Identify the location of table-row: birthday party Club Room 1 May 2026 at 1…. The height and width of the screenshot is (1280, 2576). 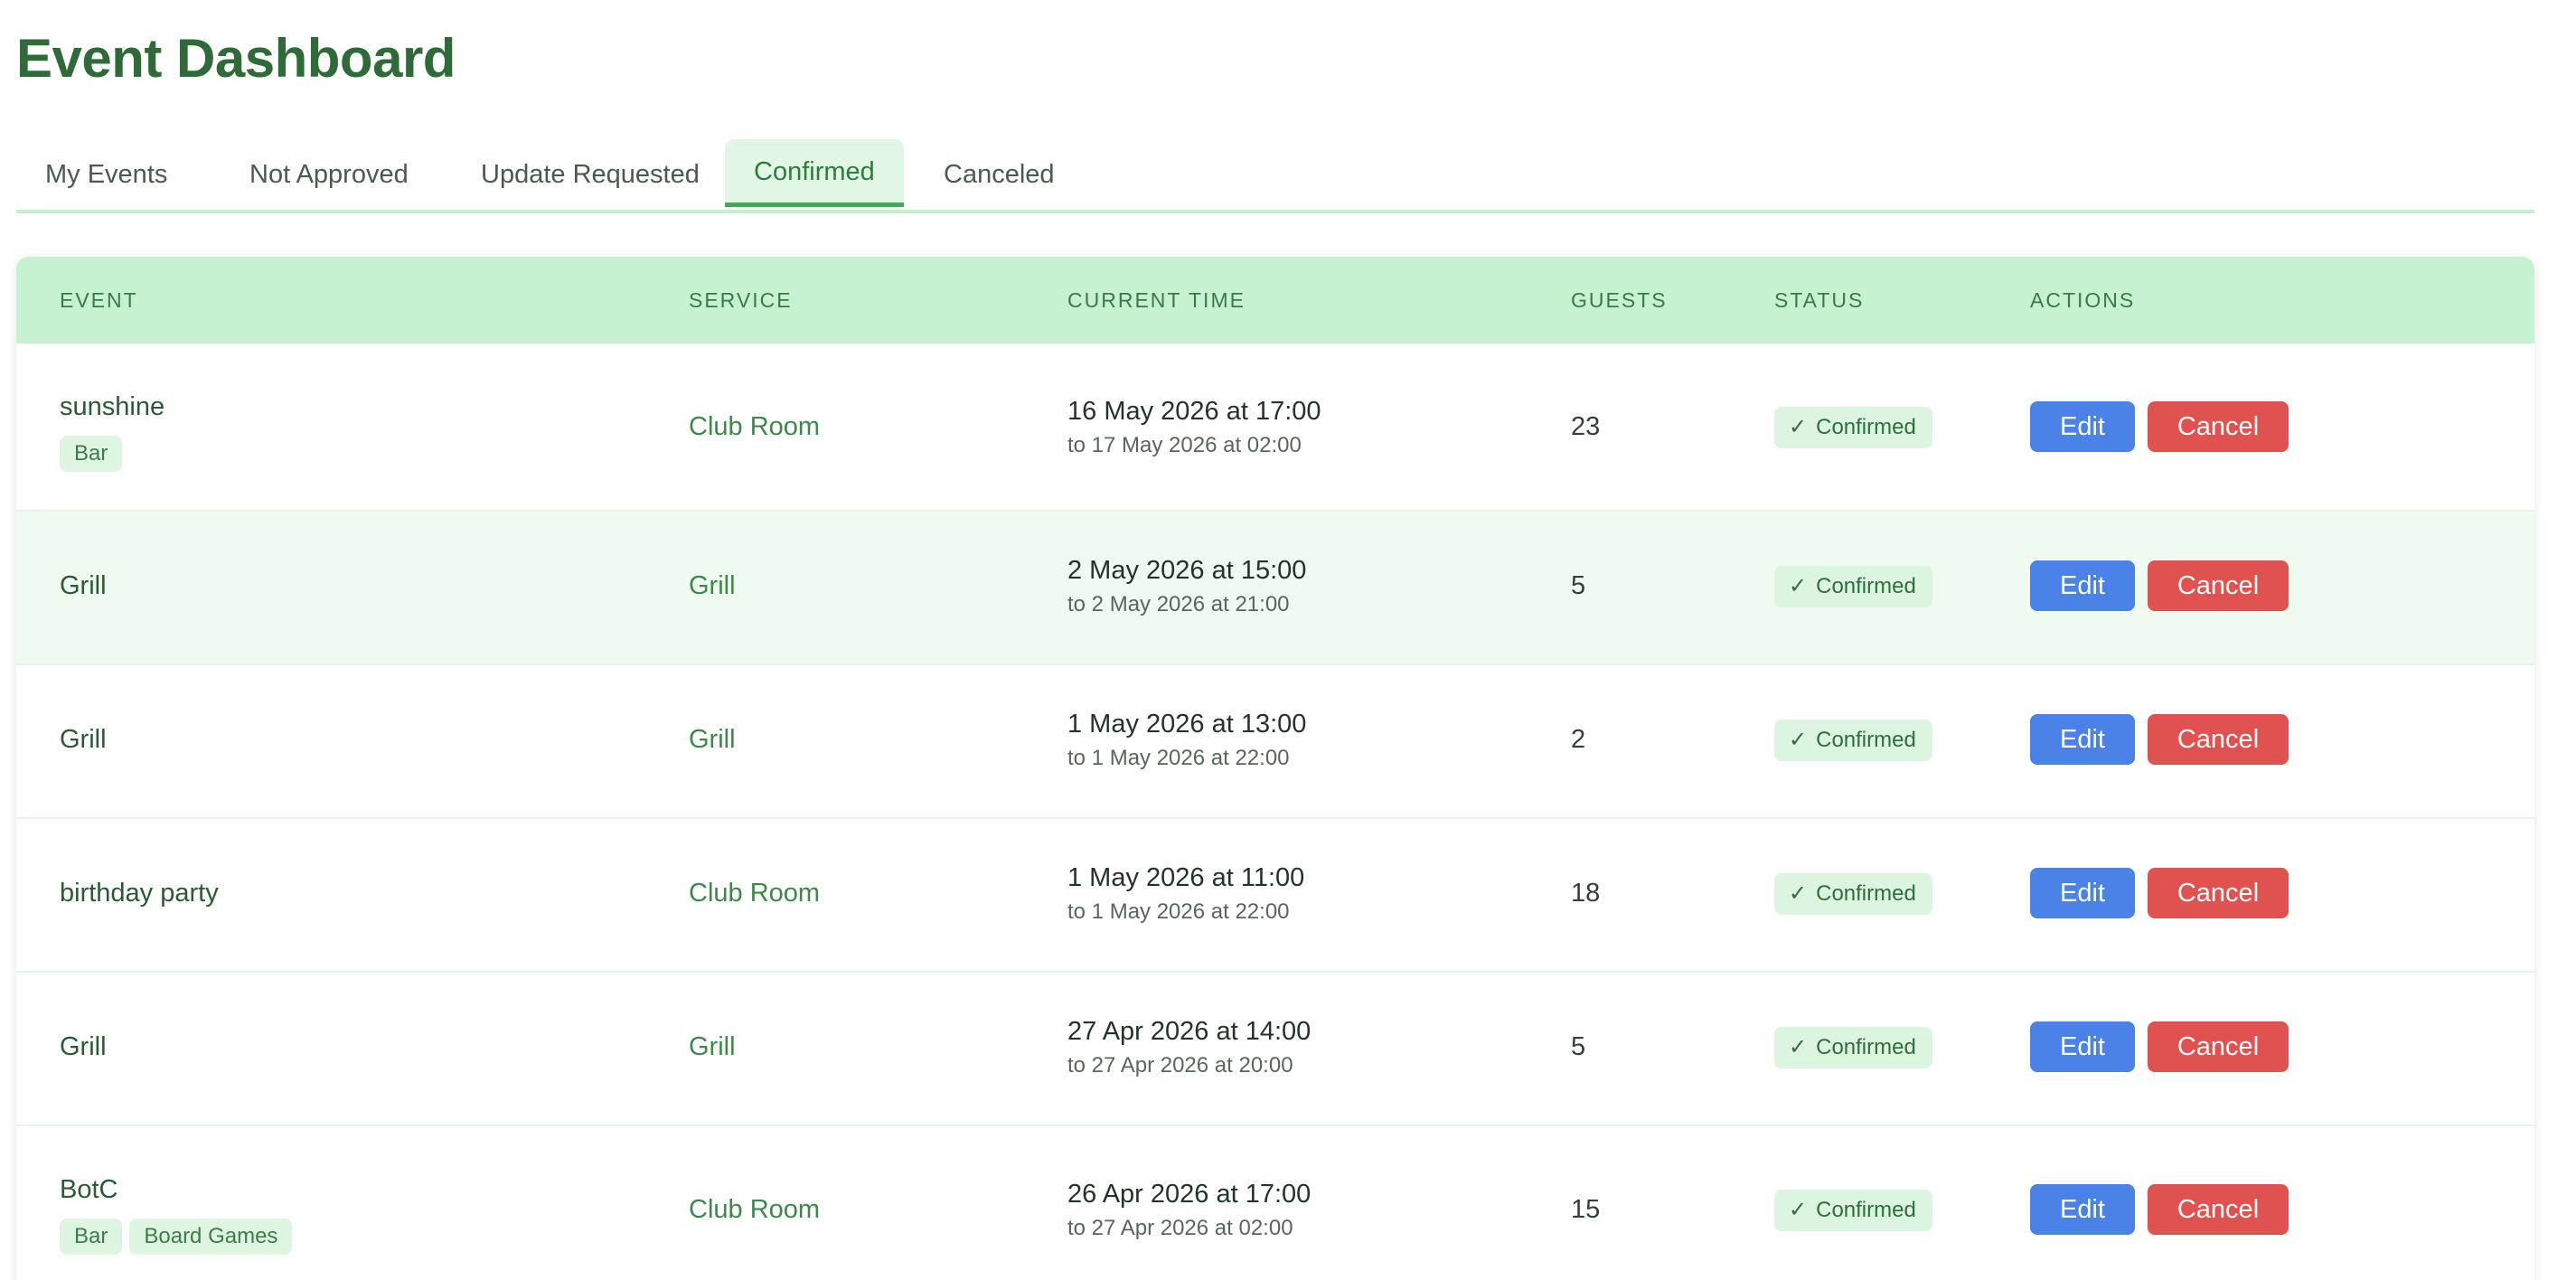
(1275, 896).